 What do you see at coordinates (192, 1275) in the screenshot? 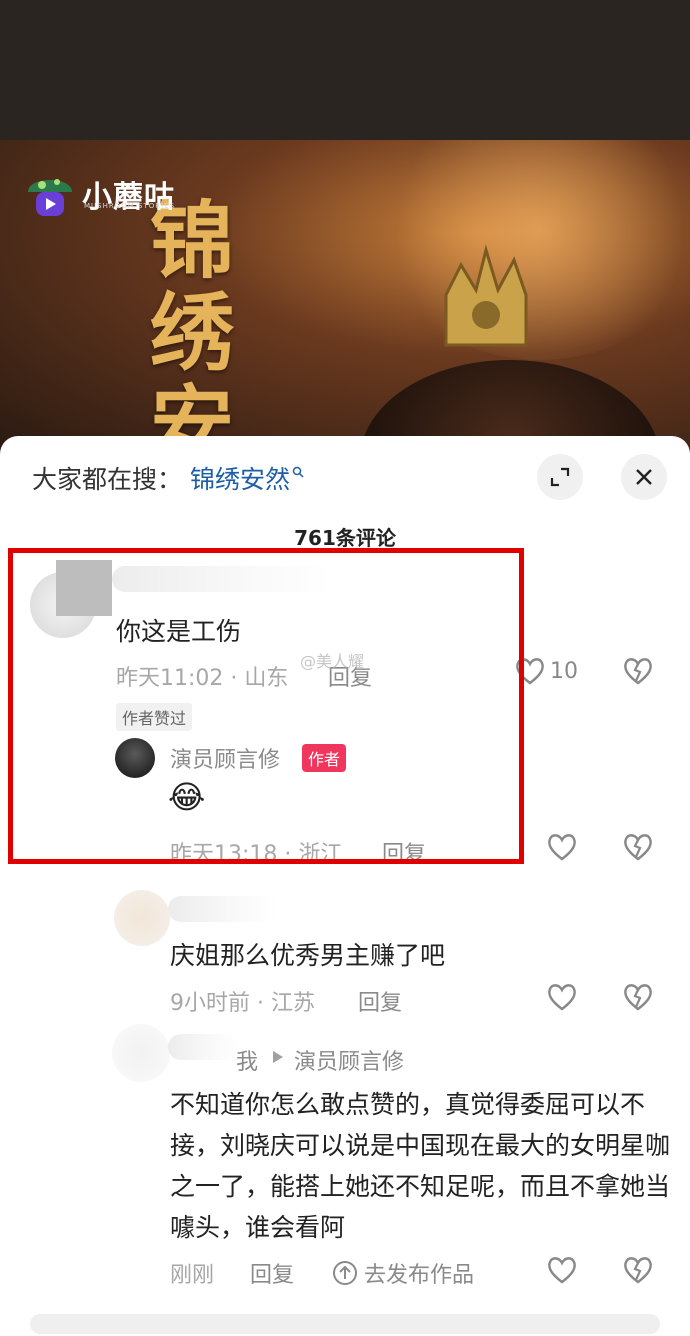
I see `comment-time: 刚刚` at bounding box center [192, 1275].